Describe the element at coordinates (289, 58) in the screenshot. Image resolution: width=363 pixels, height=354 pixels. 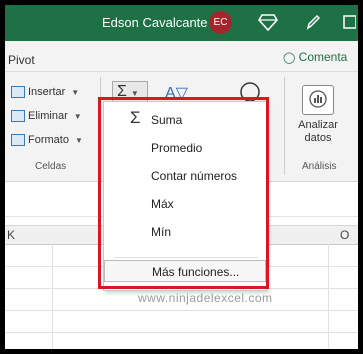
I see `comment-icon: ◯` at that location.